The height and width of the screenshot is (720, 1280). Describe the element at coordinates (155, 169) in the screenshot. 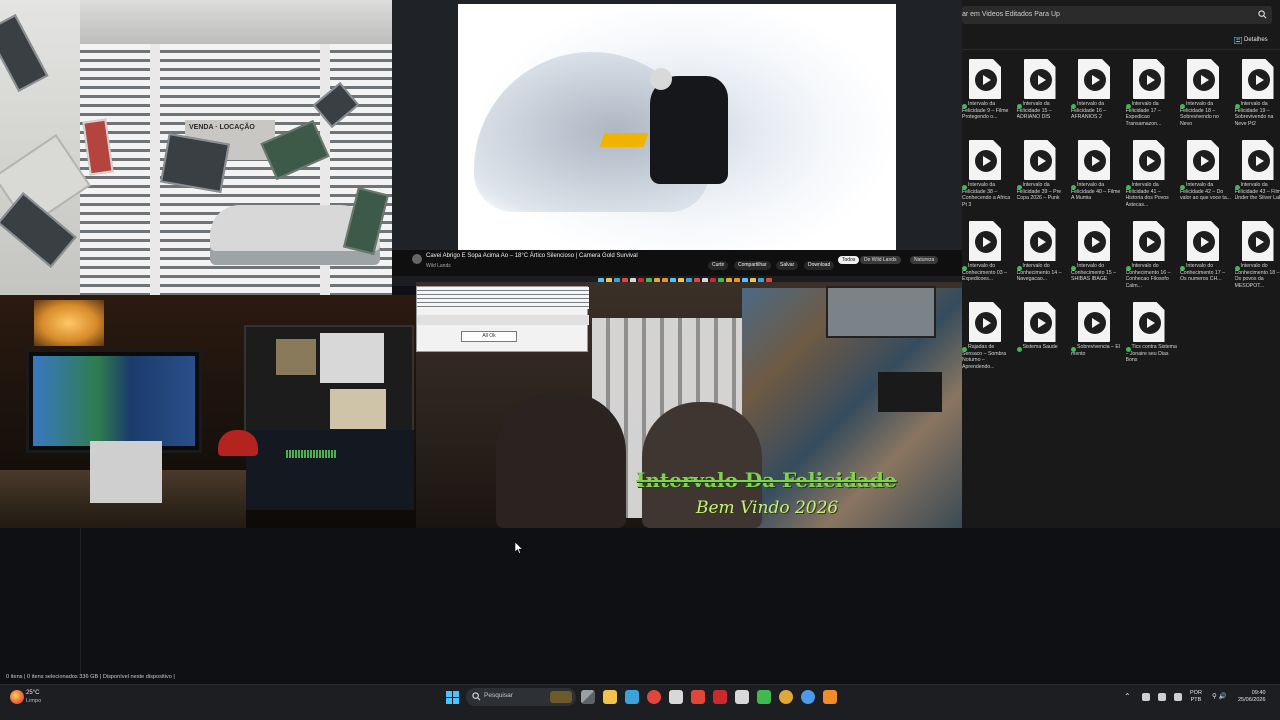

I see `gate-post` at that location.